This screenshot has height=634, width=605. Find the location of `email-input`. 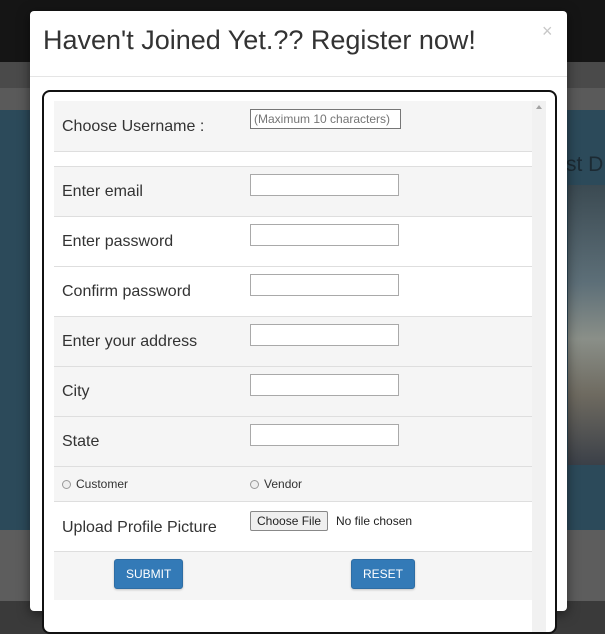

email-input is located at coordinates (324, 185).